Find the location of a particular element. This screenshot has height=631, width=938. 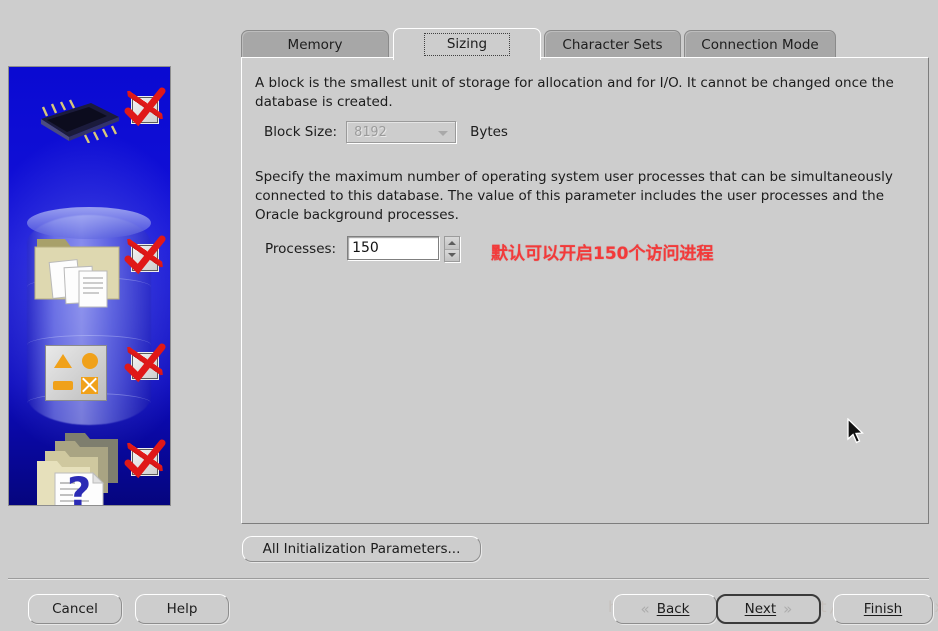

processes-field-row: Processes: is located at coordinates (363, 249).